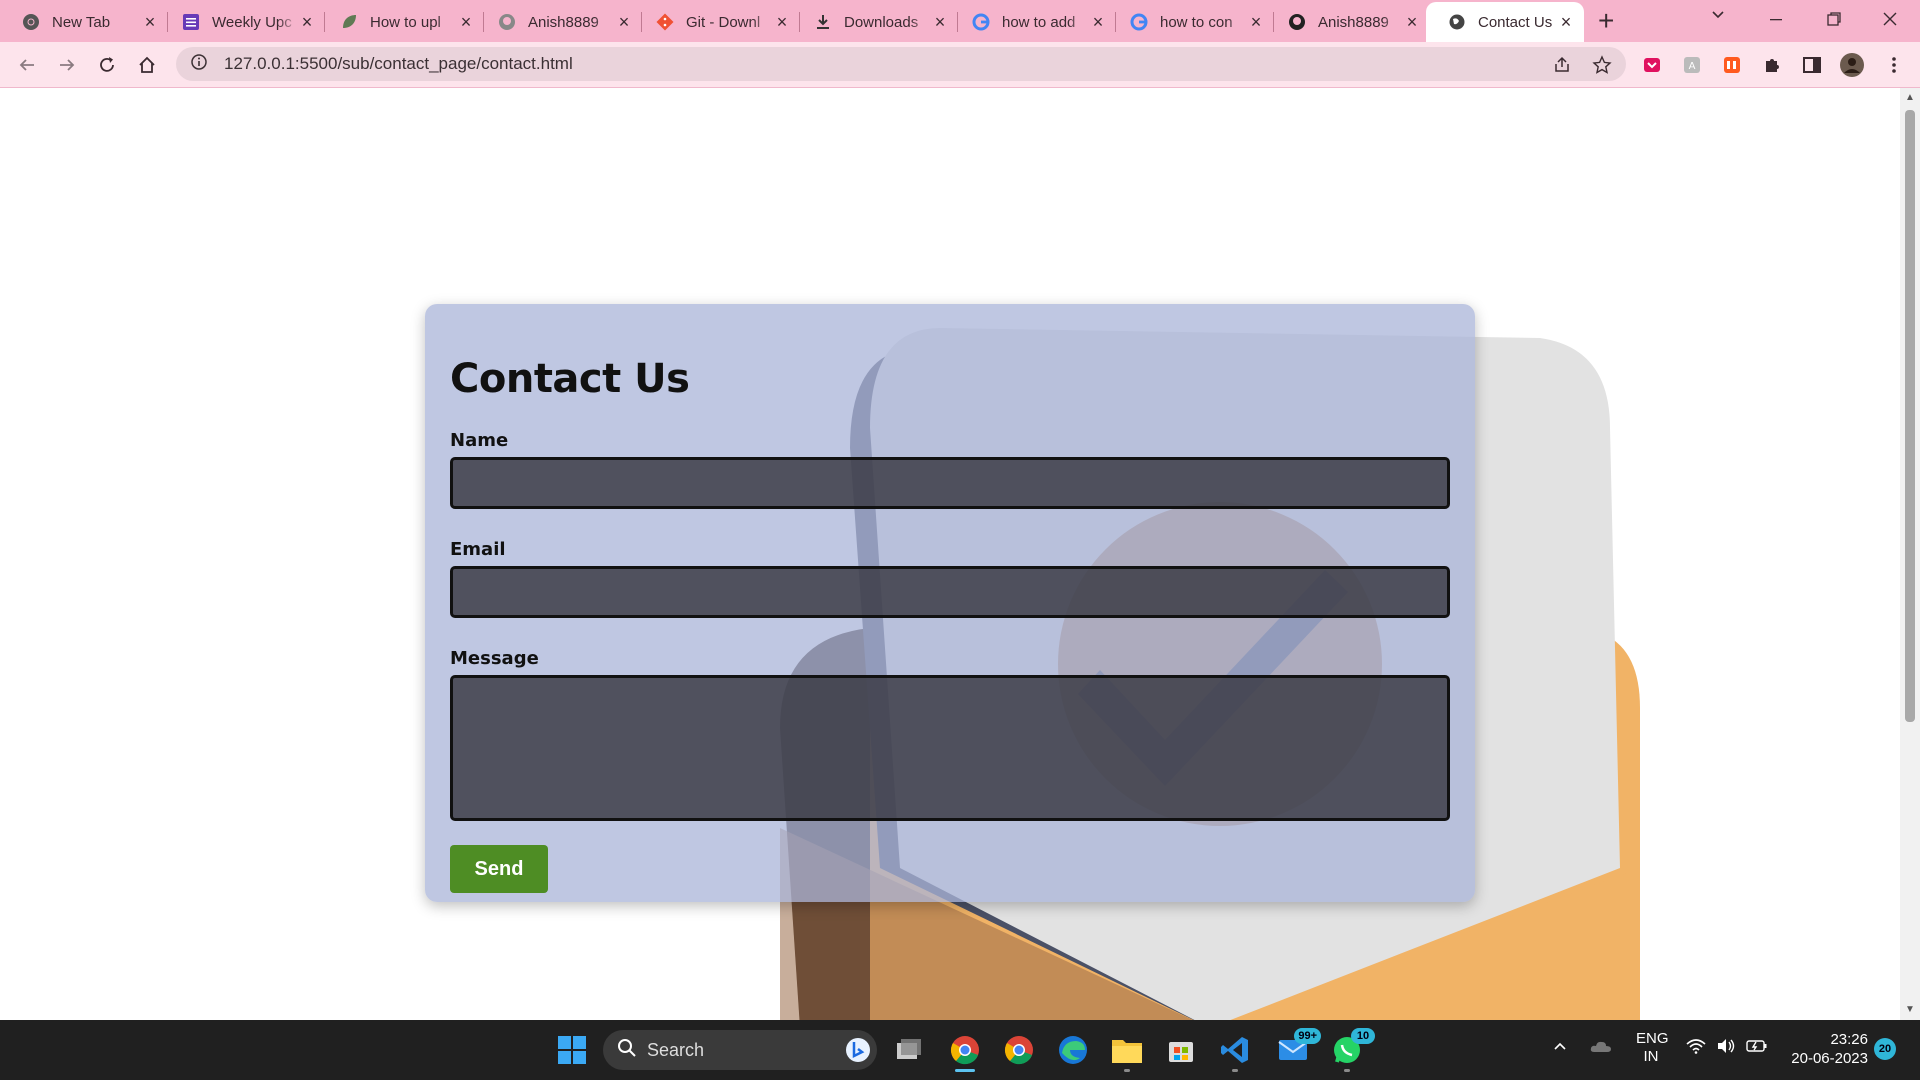 The height and width of the screenshot is (1080, 1920). Describe the element at coordinates (665, 22) in the screenshot. I see `git-icon` at that location.